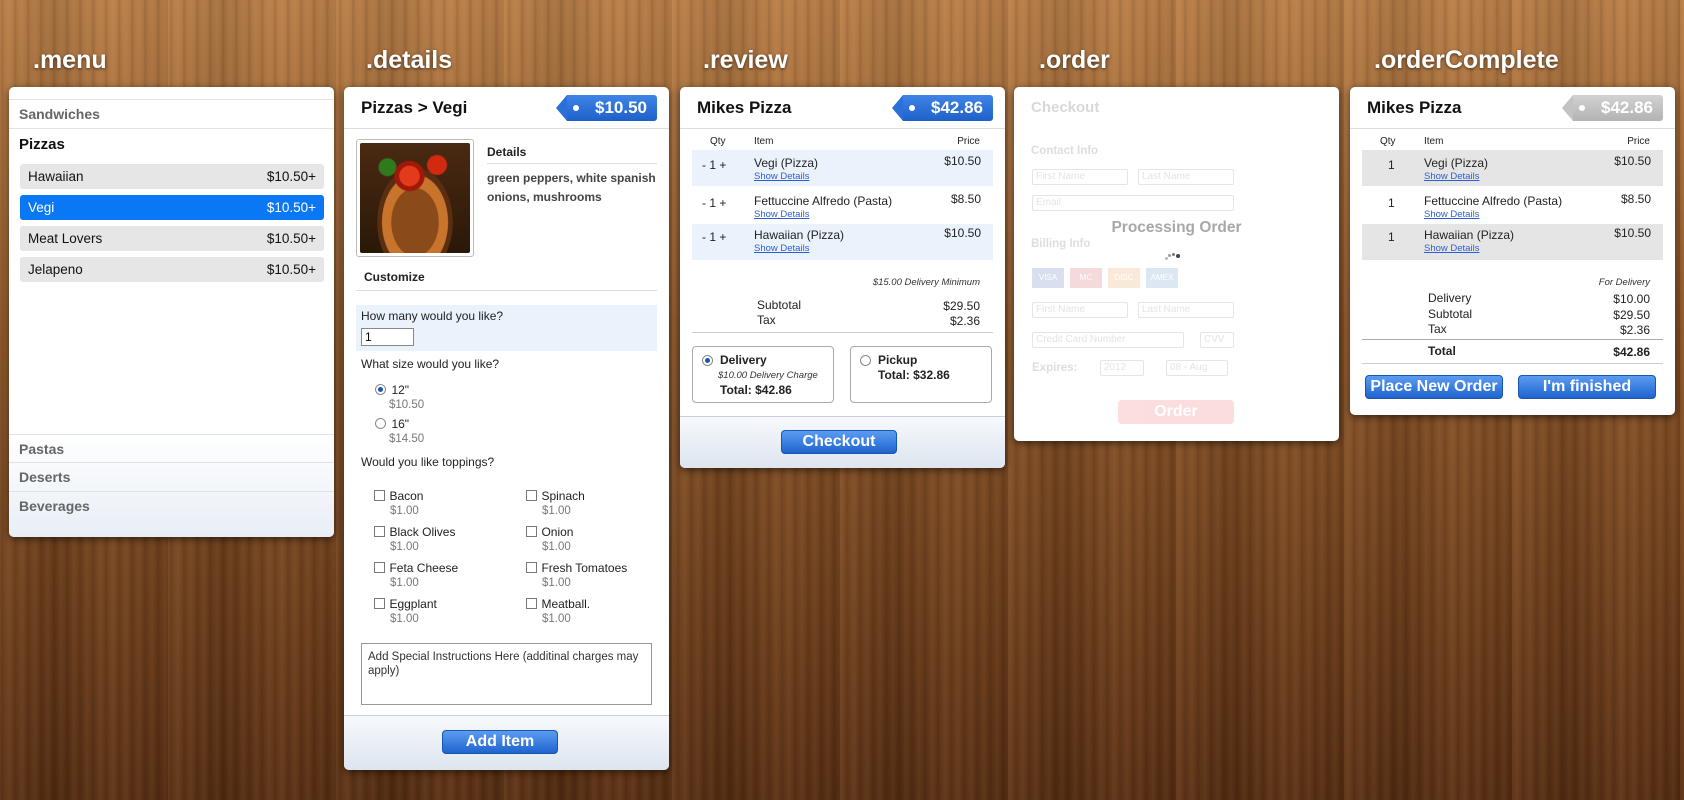 The height and width of the screenshot is (800, 1684). I want to click on menu-category-beverages: Beverages, so click(171, 506).